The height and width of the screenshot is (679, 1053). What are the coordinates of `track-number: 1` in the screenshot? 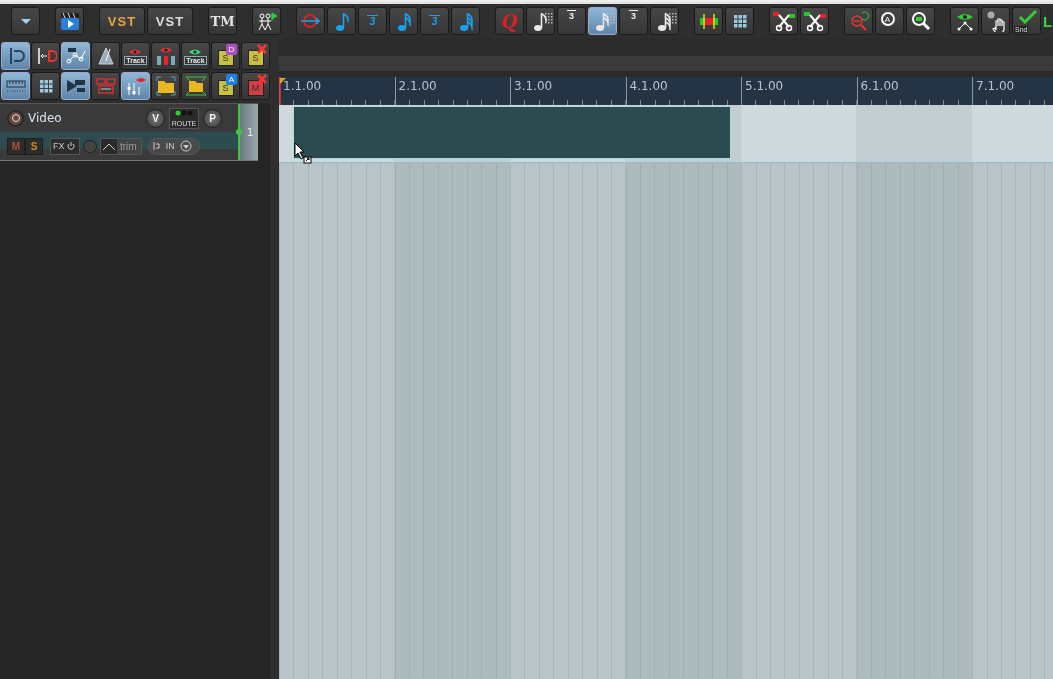 It's located at (248, 132).